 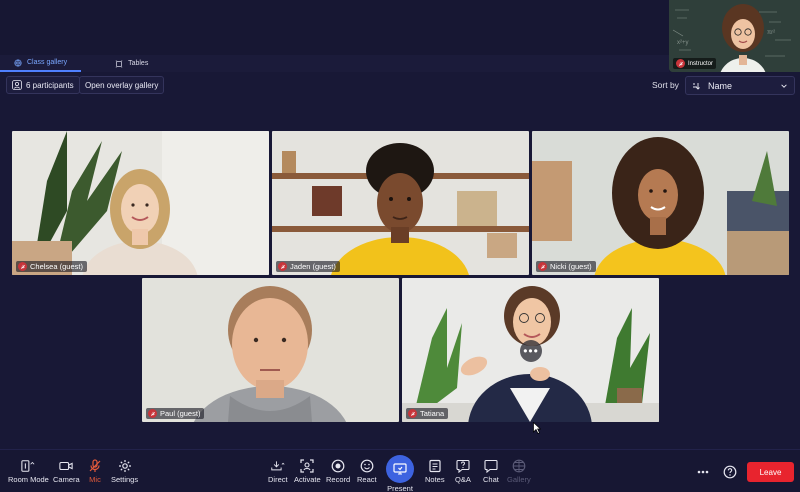 I want to click on view-tabs: Class gallery Tables, so click(x=334, y=63).